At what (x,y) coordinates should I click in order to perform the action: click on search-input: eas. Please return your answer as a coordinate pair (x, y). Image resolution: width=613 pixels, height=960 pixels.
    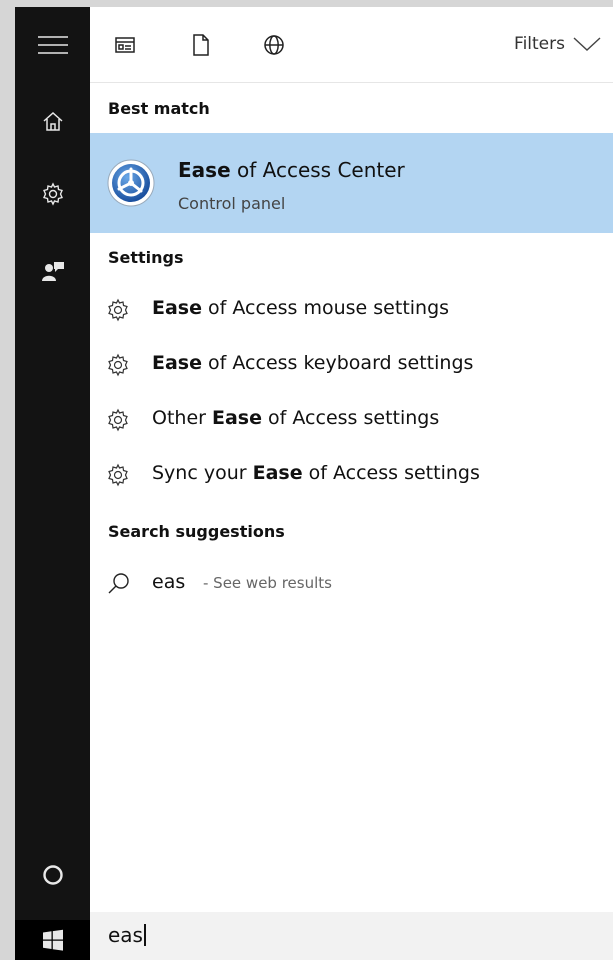
    Looking at the image, I should click on (127, 935).